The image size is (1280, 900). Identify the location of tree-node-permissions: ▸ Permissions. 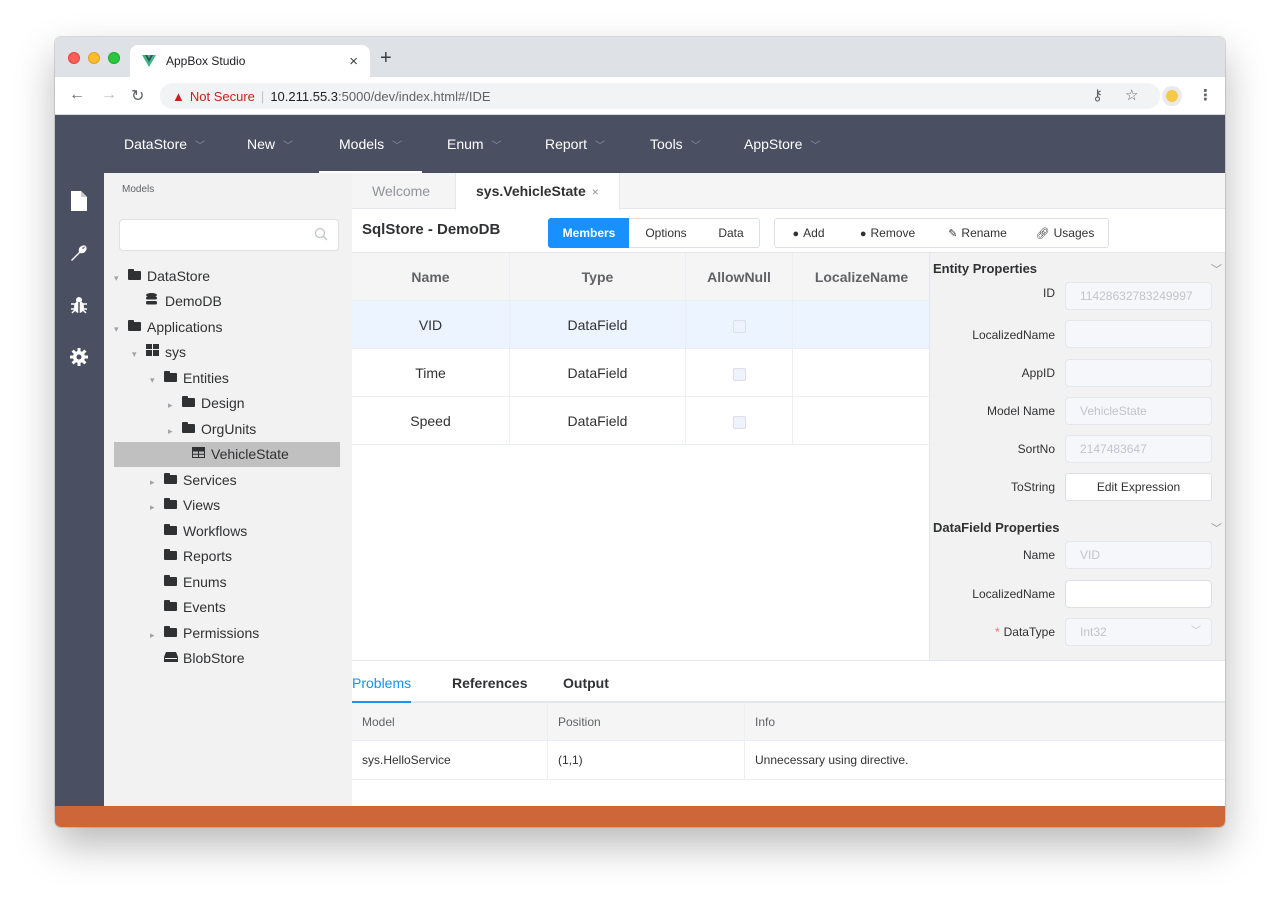
(227, 633).